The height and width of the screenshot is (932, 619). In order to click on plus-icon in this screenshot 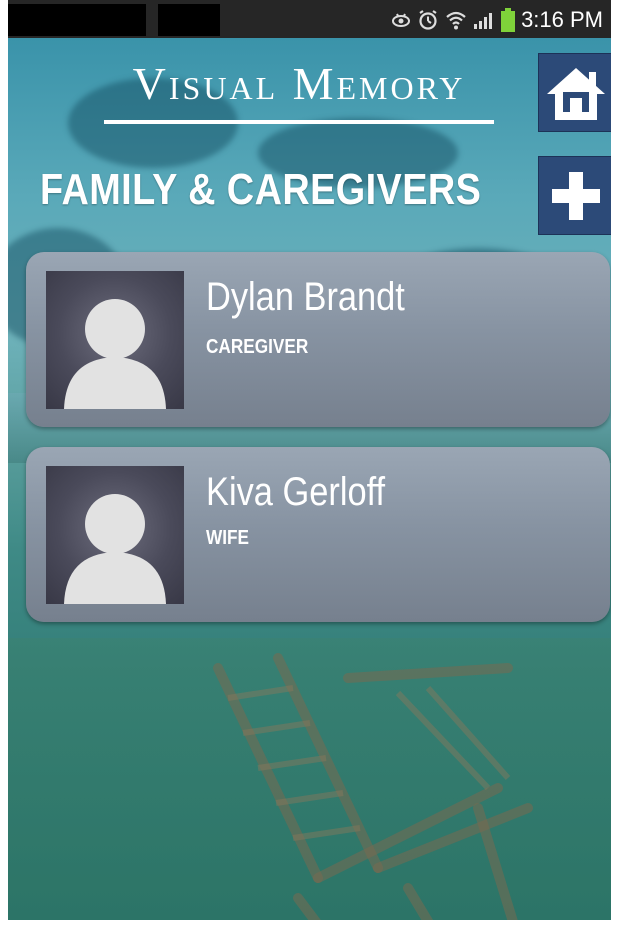, I will do `click(575, 195)`.